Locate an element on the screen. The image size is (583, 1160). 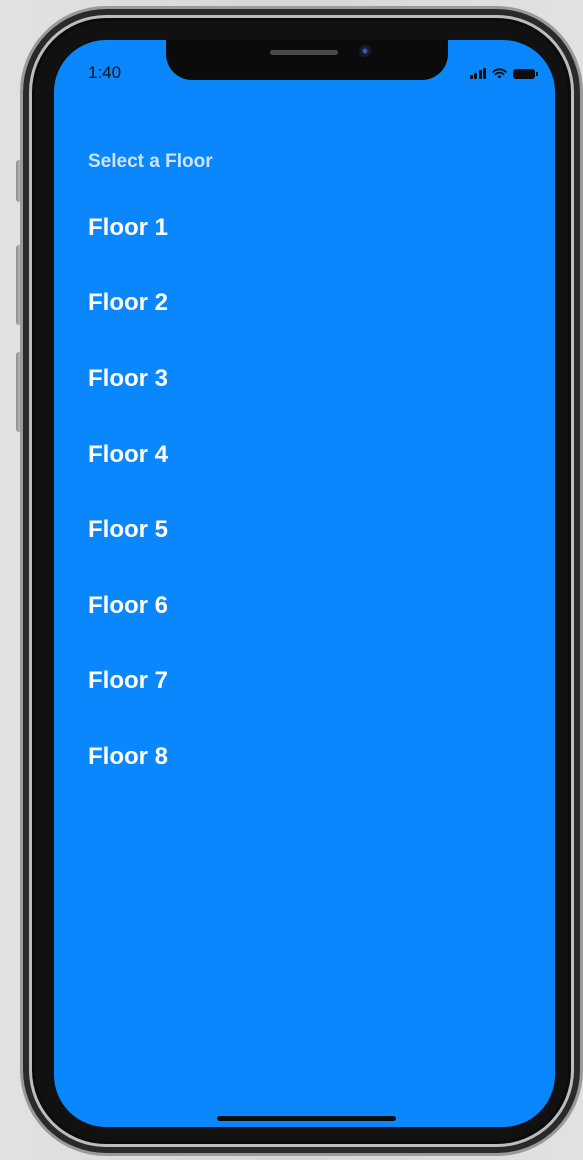
notch is located at coordinates (307, 60).